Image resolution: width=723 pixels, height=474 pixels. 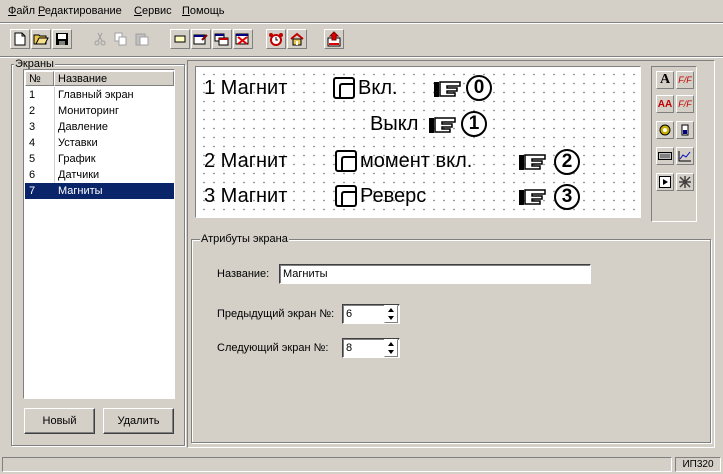 What do you see at coordinates (32, 143) in the screenshot?
I see `row-number: 4` at bounding box center [32, 143].